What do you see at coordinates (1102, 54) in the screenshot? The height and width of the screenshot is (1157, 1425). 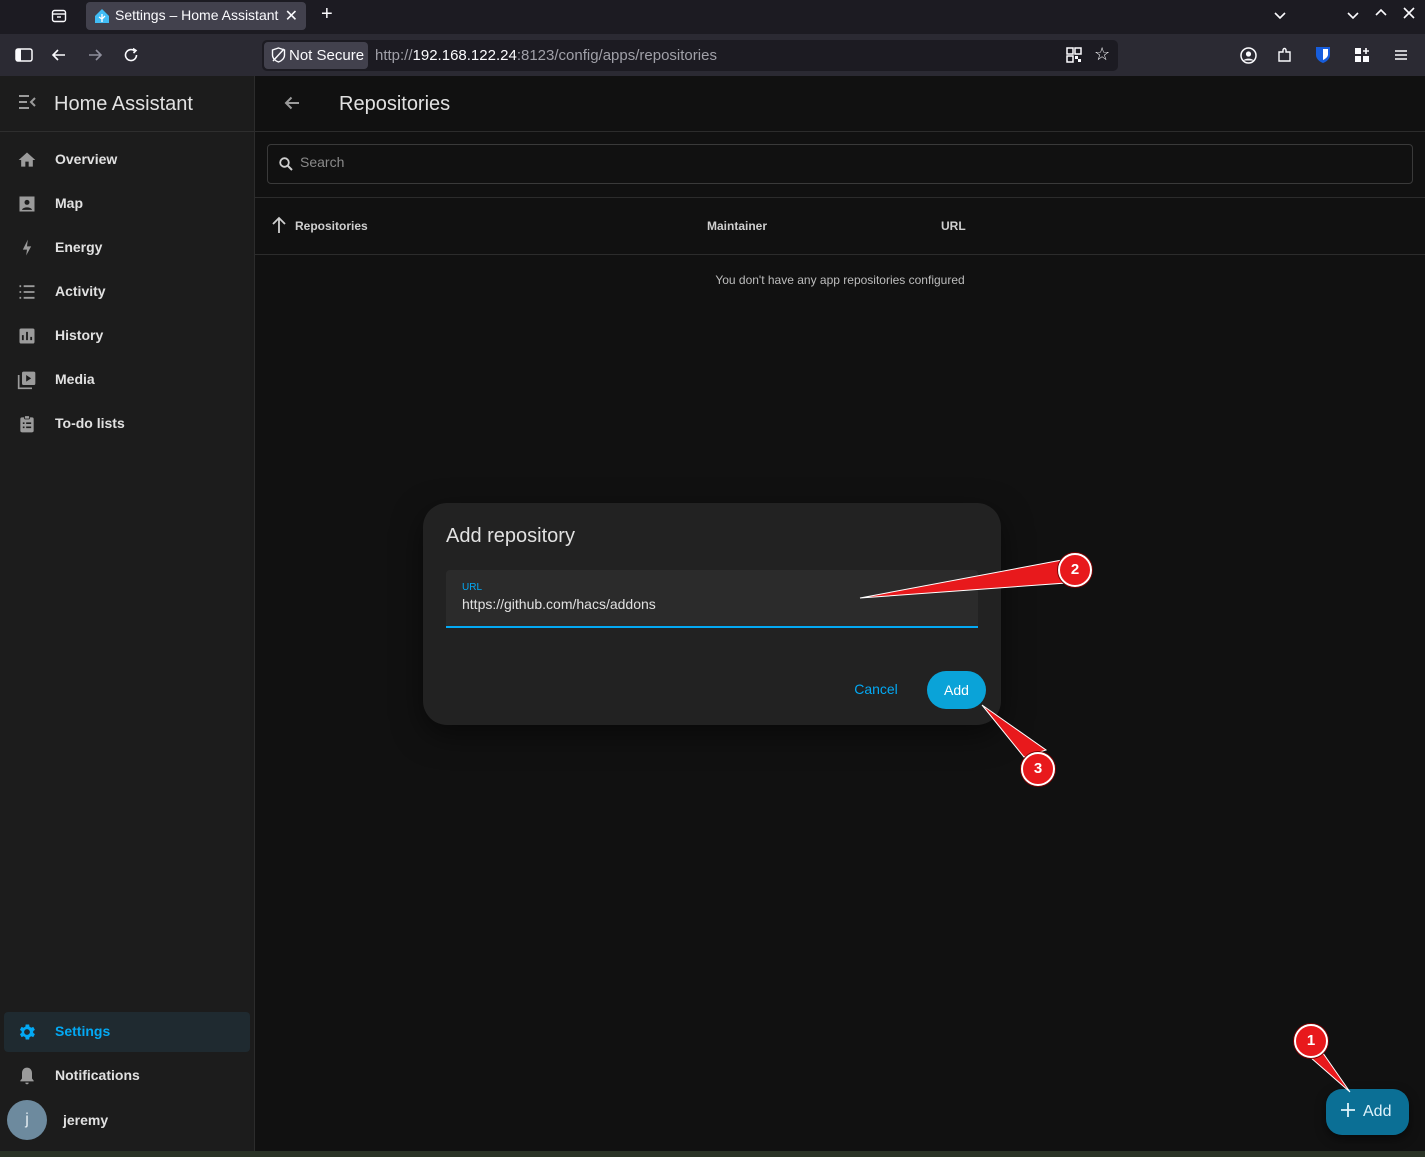 I see `bookmark-star-icon: ☆` at bounding box center [1102, 54].